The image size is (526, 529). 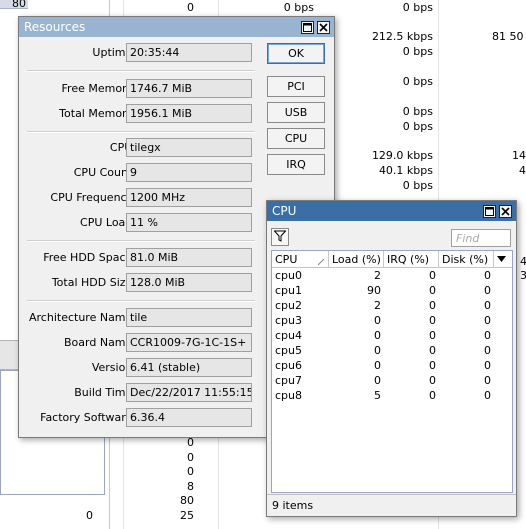 What do you see at coordinates (280, 237) in the screenshot?
I see `filter-button` at bounding box center [280, 237].